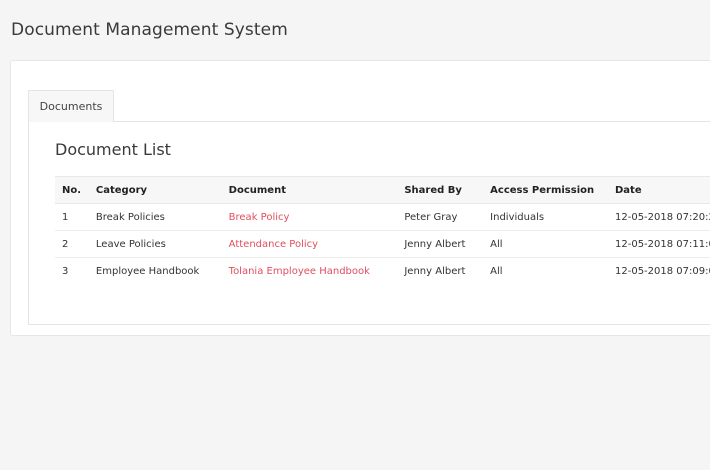 The height and width of the screenshot is (470, 710). Describe the element at coordinates (65, 271) in the screenshot. I see `cell-no: 3` at that location.